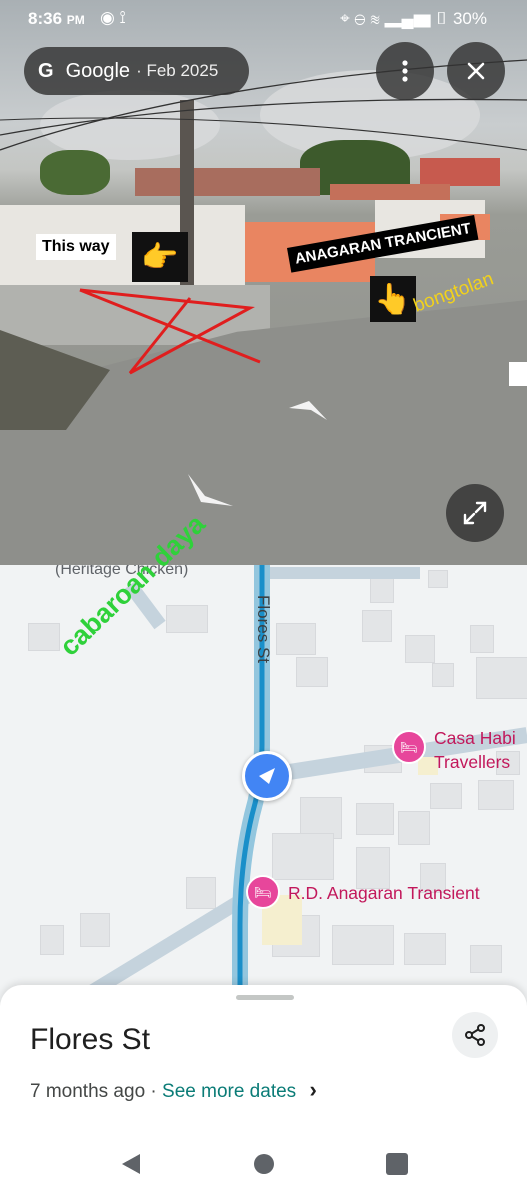 The image size is (527, 1200). What do you see at coordinates (46, 70) in the screenshot?
I see `google-g-icon: G` at bounding box center [46, 70].